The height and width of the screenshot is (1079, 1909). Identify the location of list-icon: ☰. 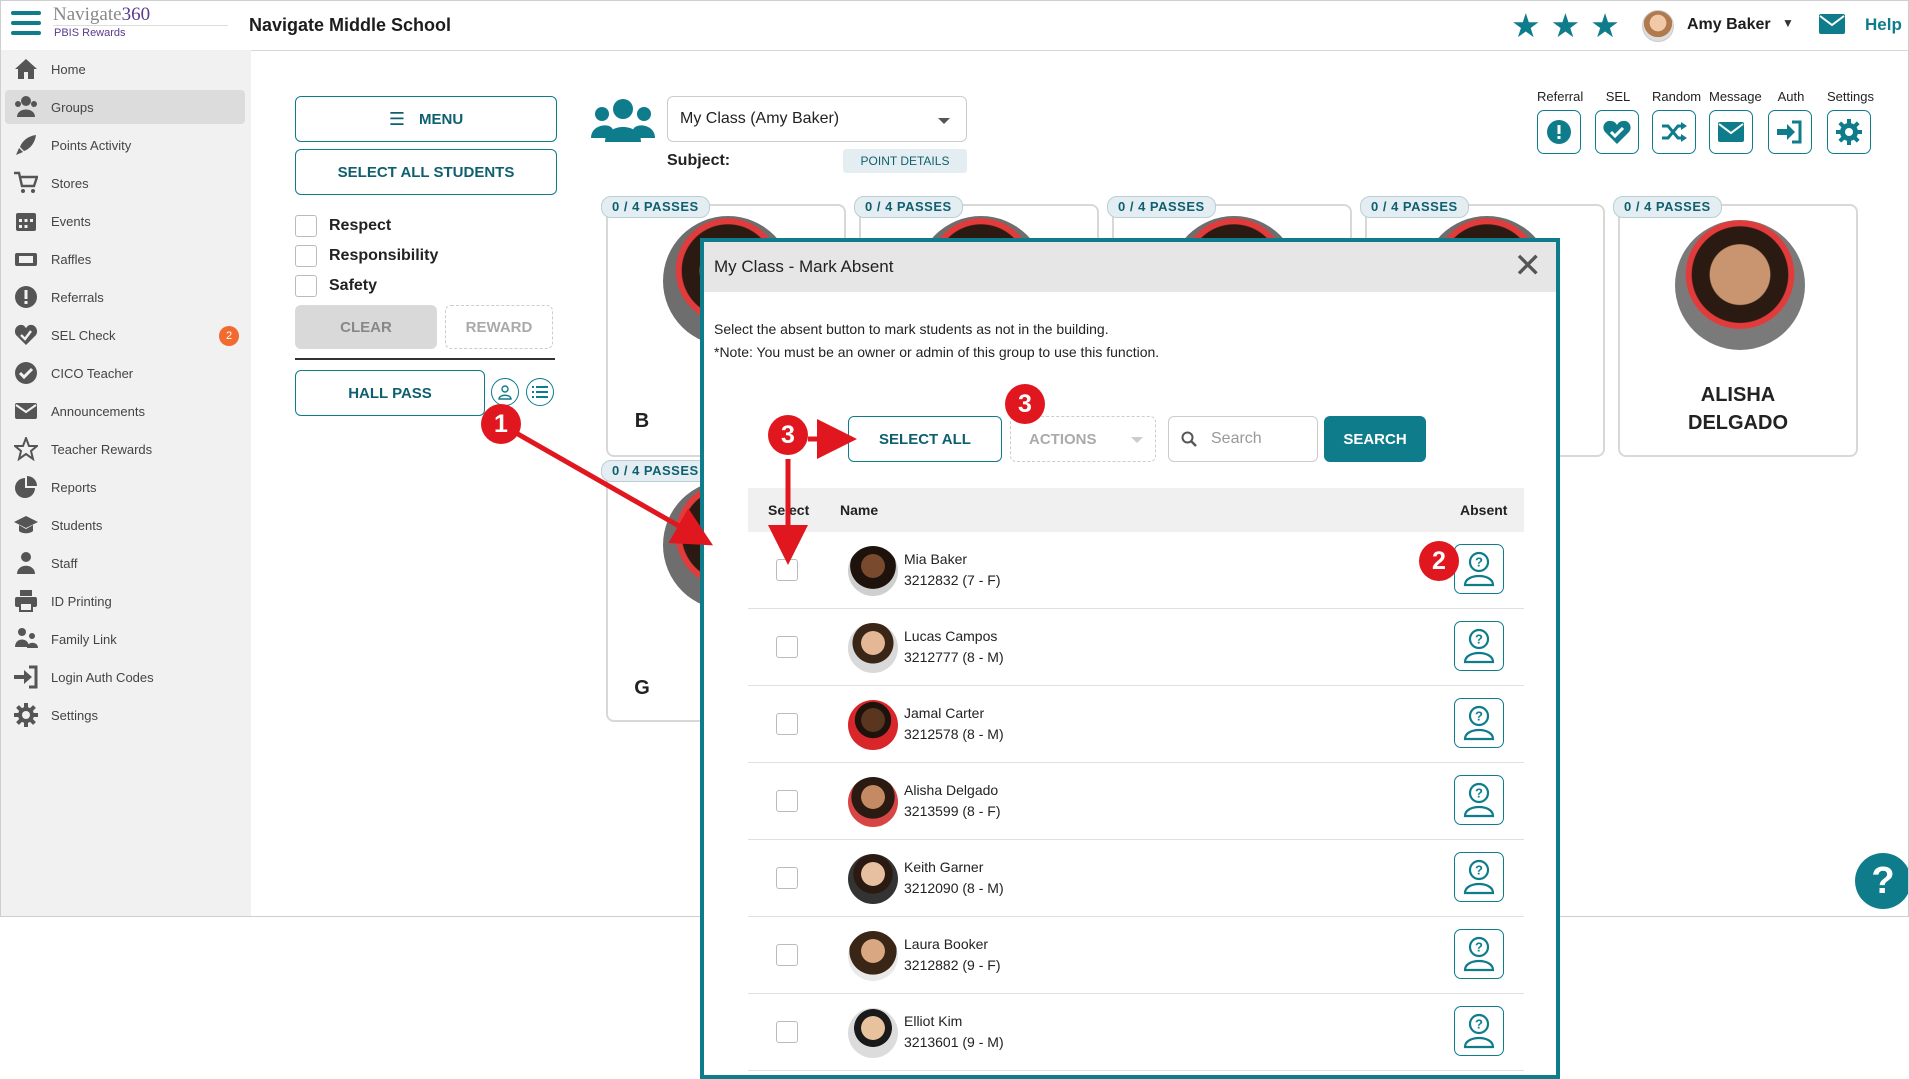
(396, 118).